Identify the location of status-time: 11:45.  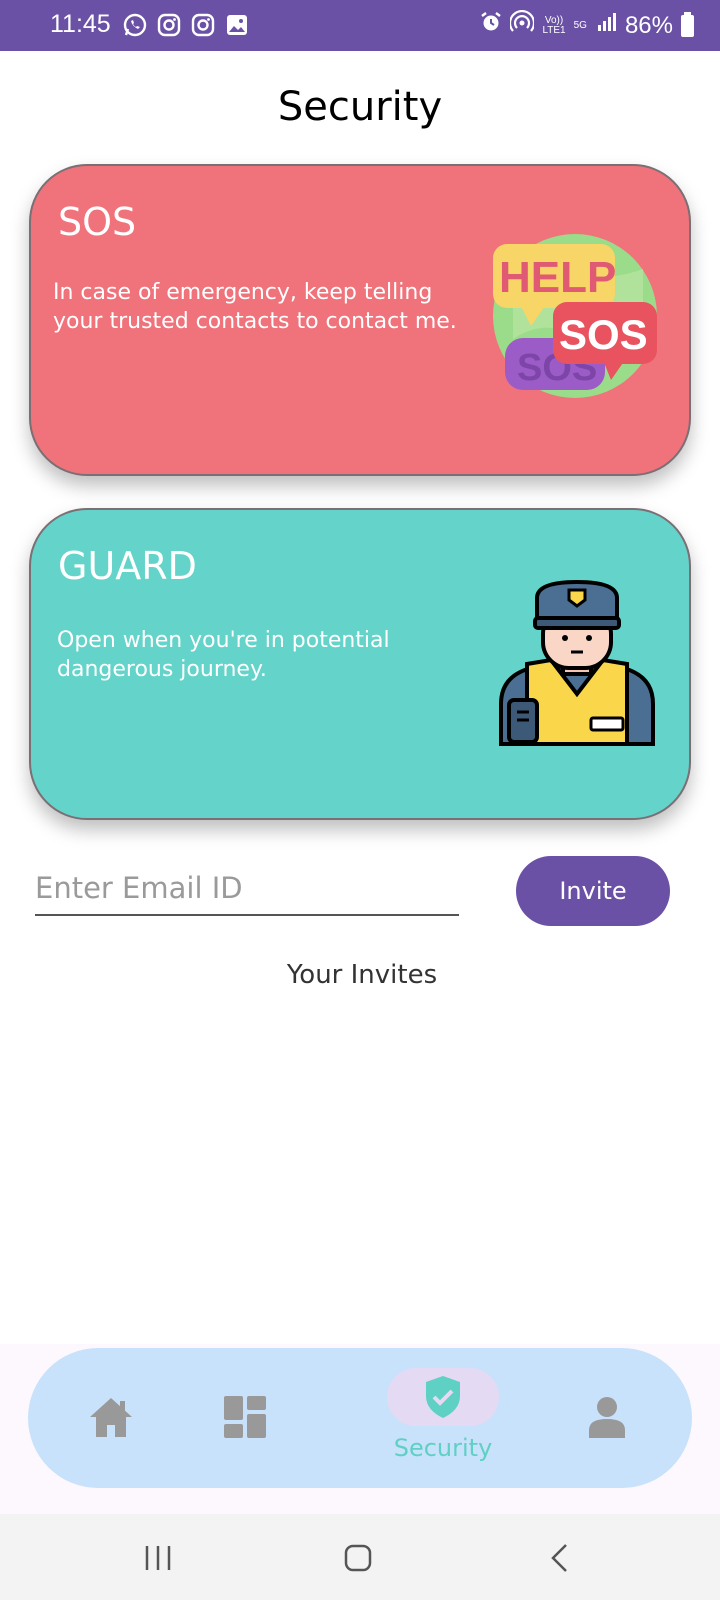
(80, 24).